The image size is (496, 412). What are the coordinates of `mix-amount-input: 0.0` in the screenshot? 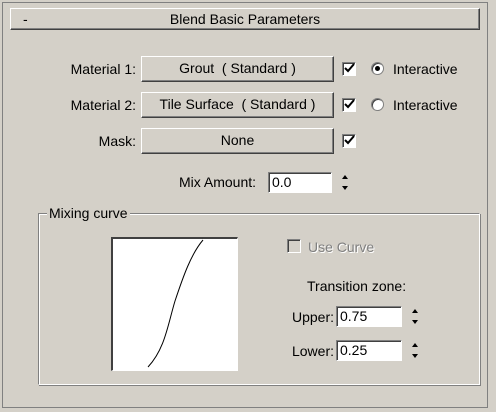 It's located at (300, 182).